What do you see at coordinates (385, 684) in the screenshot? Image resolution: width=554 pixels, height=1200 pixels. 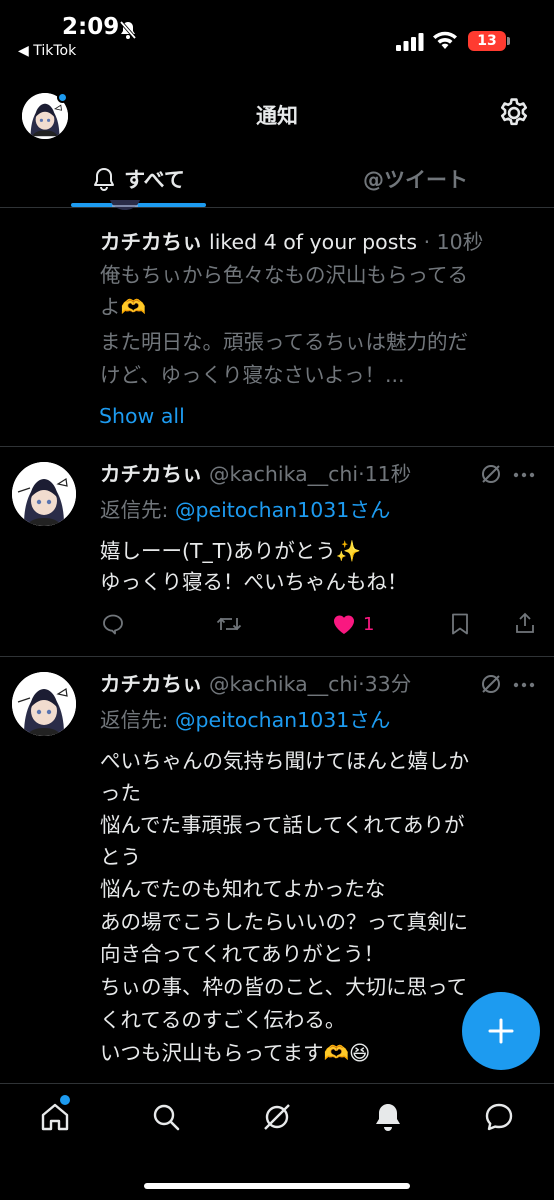 I see `tweet-time: ·33分` at bounding box center [385, 684].